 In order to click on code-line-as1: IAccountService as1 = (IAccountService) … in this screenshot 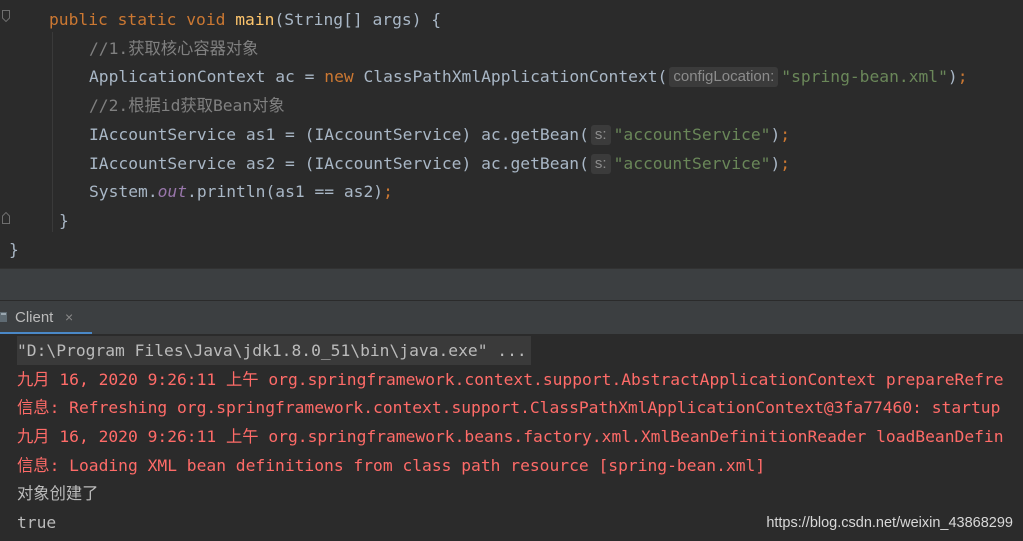, I will do `click(439, 134)`.